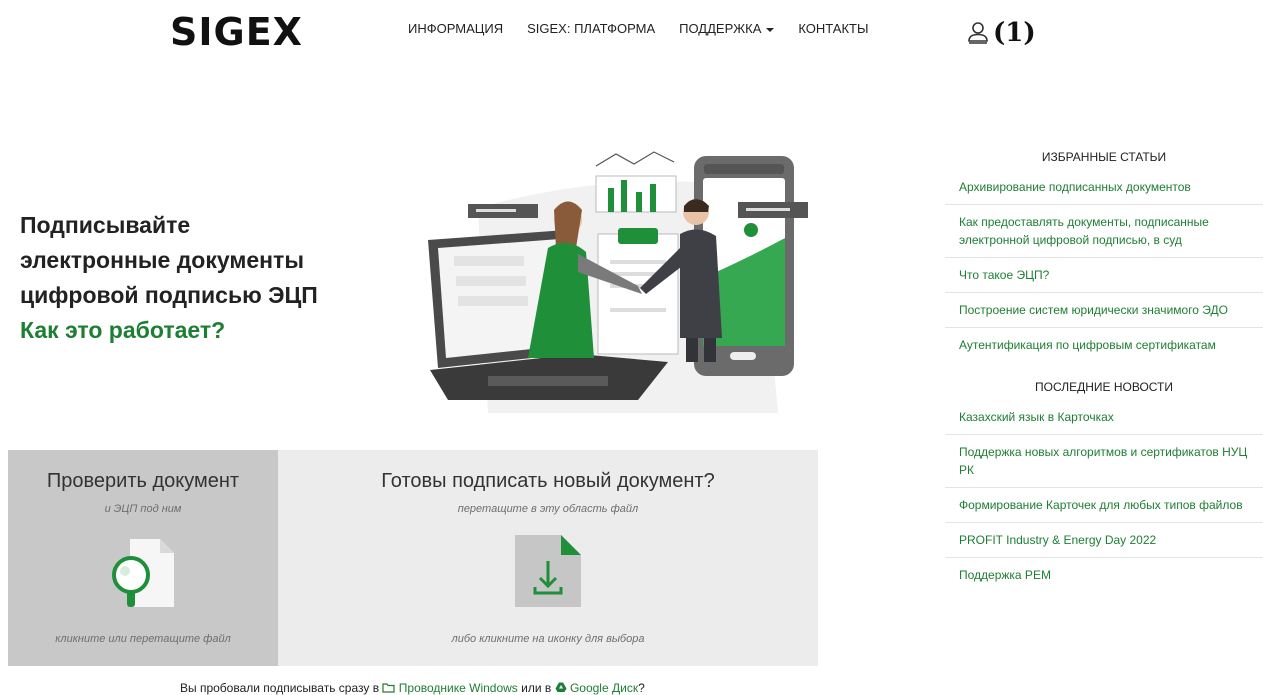  I want to click on featured-article-link: Аутентификация по цифровым сертификатам, so click(1104, 345).